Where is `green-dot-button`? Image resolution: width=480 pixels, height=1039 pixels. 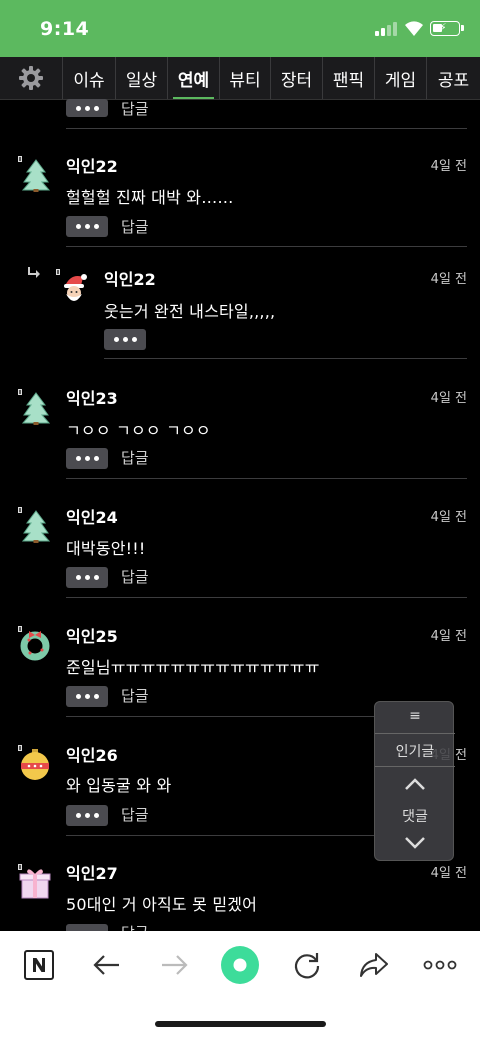
green-dot-button is located at coordinates (240, 965).